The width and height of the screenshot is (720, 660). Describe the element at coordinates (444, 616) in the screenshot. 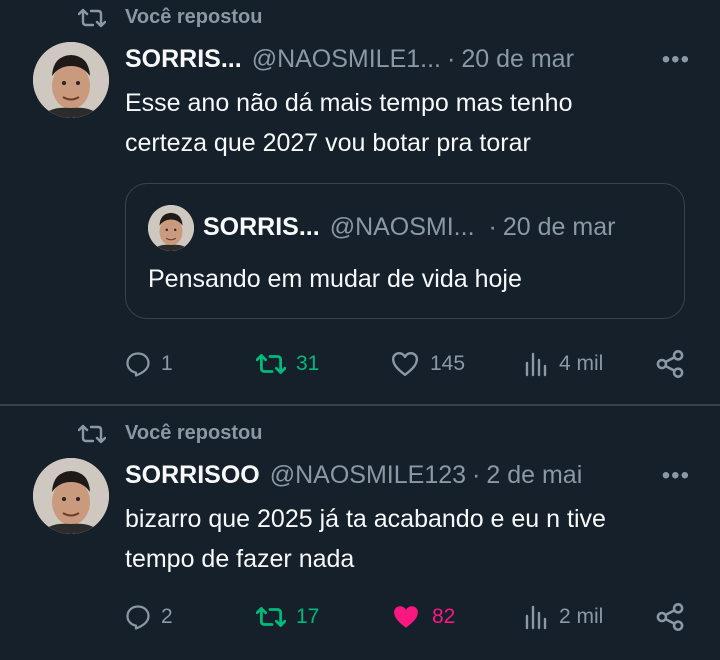

I see `like-count: 82` at that location.